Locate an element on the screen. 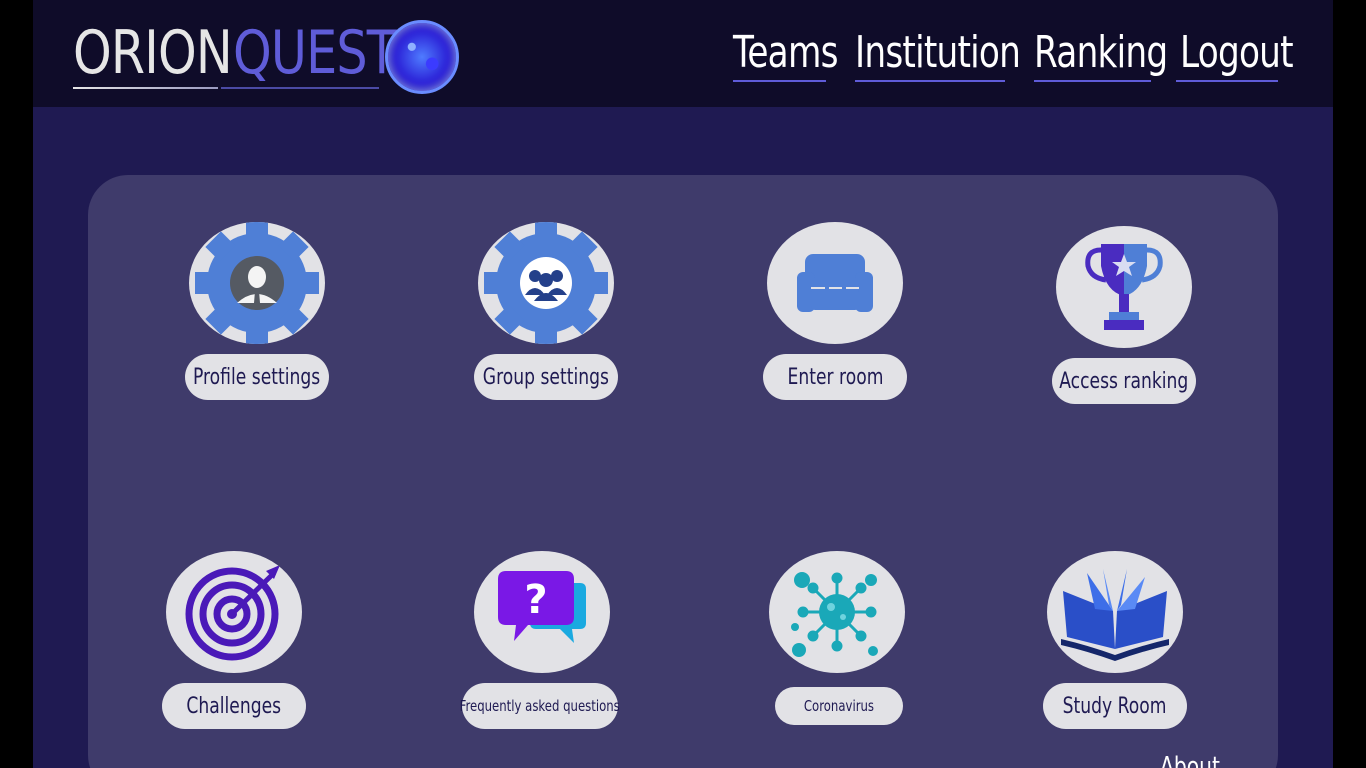 This screenshot has height=768, width=1366. sofa-icon is located at coordinates (835, 283).